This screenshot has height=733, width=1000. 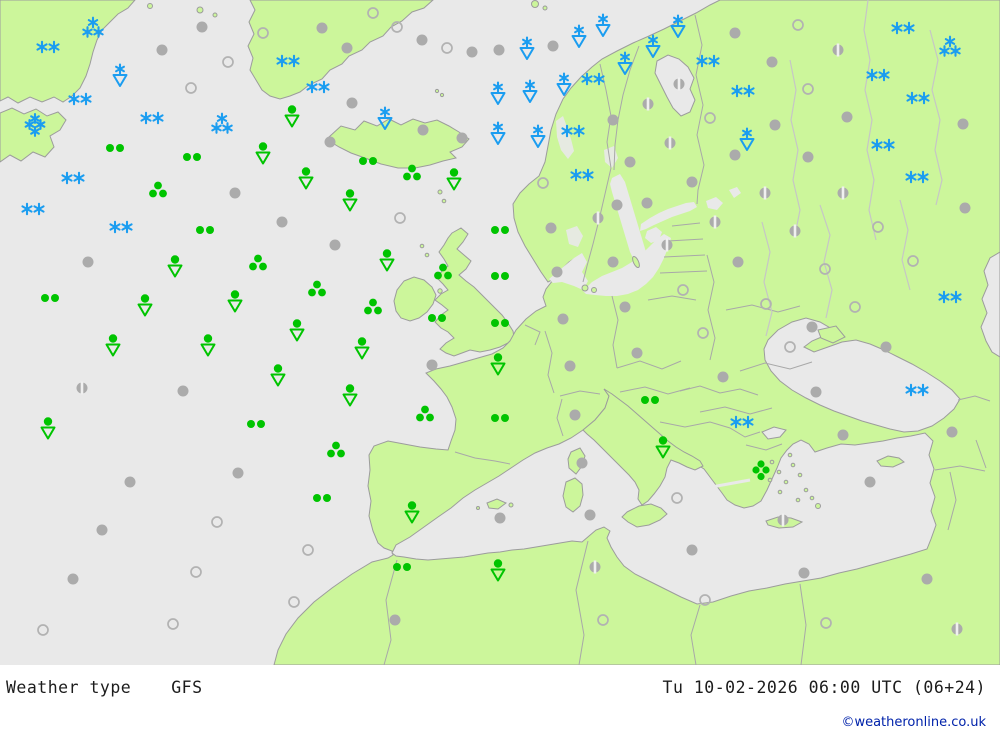 What do you see at coordinates (824, 687) in the screenshot?
I see `datetime-label: Tu 10-02-2026 06:00 UTC (06+24)` at bounding box center [824, 687].